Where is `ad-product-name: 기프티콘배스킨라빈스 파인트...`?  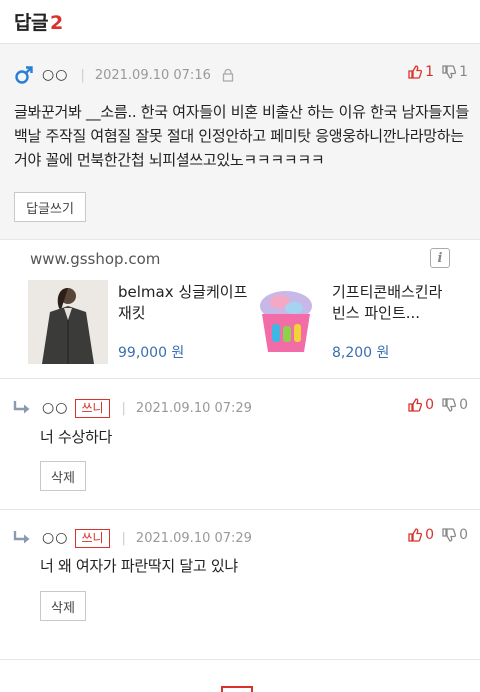 ad-product-name: 기프티콘배스킨라빈스 파인트... is located at coordinates (392, 303).